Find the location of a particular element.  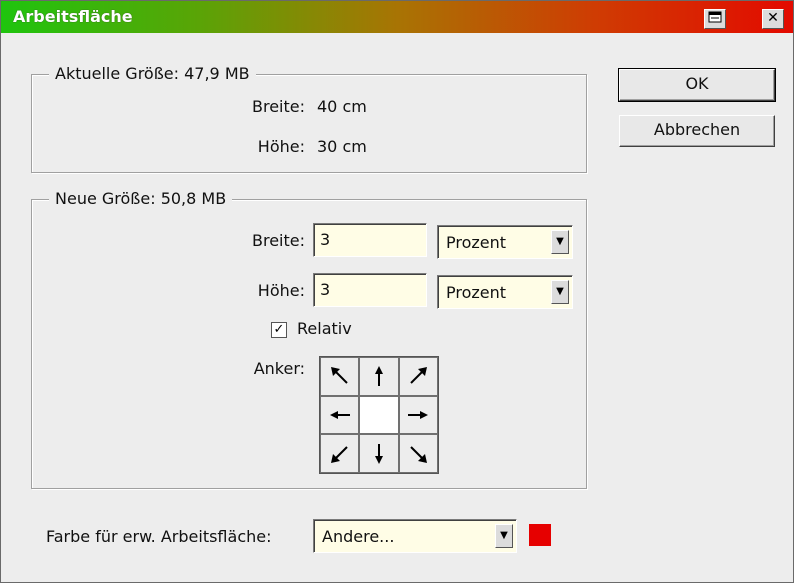

width-unit-select: Prozent ▼ is located at coordinates (505, 242).